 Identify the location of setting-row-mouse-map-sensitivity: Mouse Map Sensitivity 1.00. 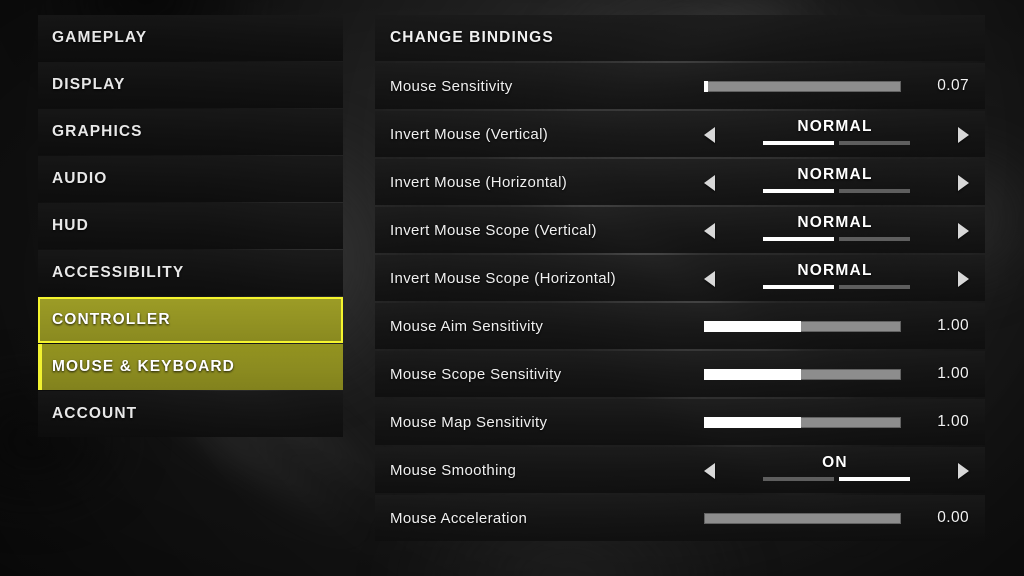
(680, 422).